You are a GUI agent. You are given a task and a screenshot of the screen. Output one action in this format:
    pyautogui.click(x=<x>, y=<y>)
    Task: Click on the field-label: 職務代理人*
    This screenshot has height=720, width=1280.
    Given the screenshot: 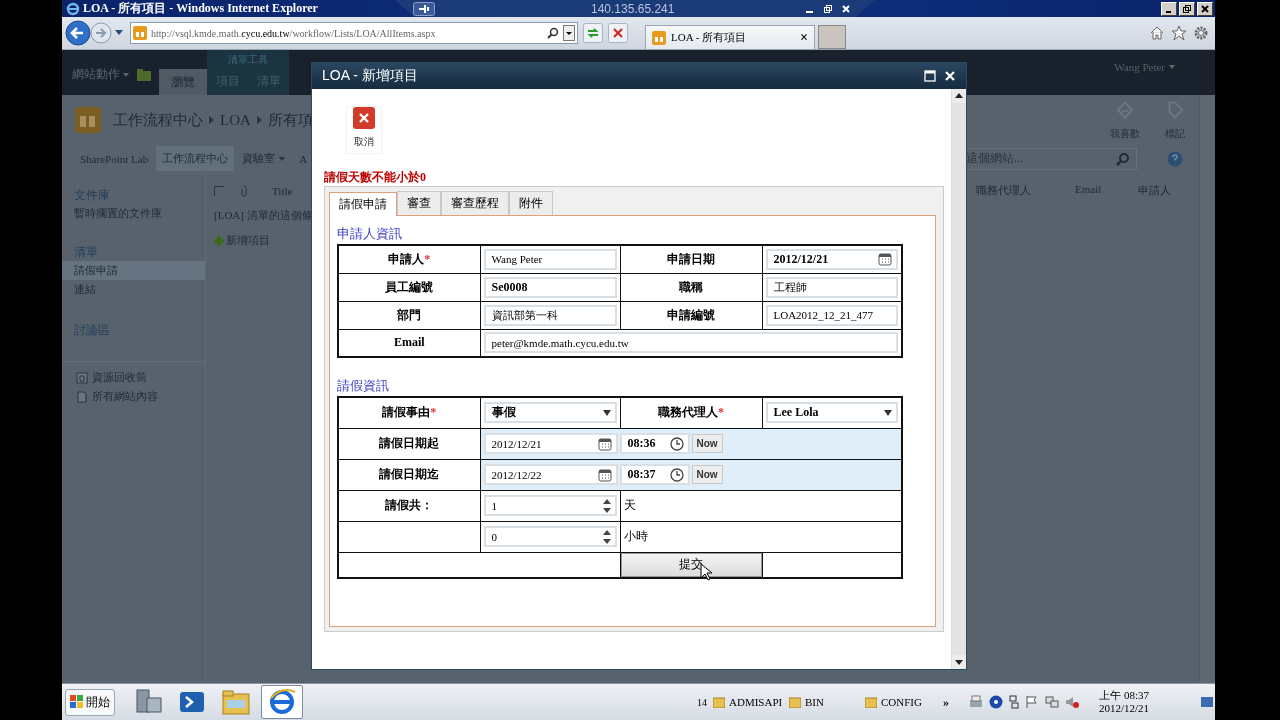 What is the action you would take?
    pyautogui.click(x=691, y=412)
    